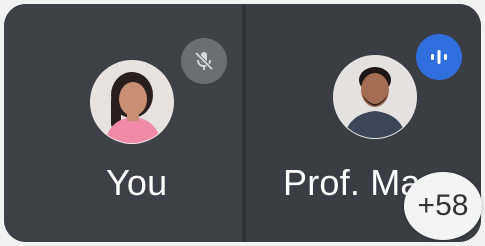 The image size is (485, 246). What do you see at coordinates (137, 182) in the screenshot?
I see `participant-name: You` at bounding box center [137, 182].